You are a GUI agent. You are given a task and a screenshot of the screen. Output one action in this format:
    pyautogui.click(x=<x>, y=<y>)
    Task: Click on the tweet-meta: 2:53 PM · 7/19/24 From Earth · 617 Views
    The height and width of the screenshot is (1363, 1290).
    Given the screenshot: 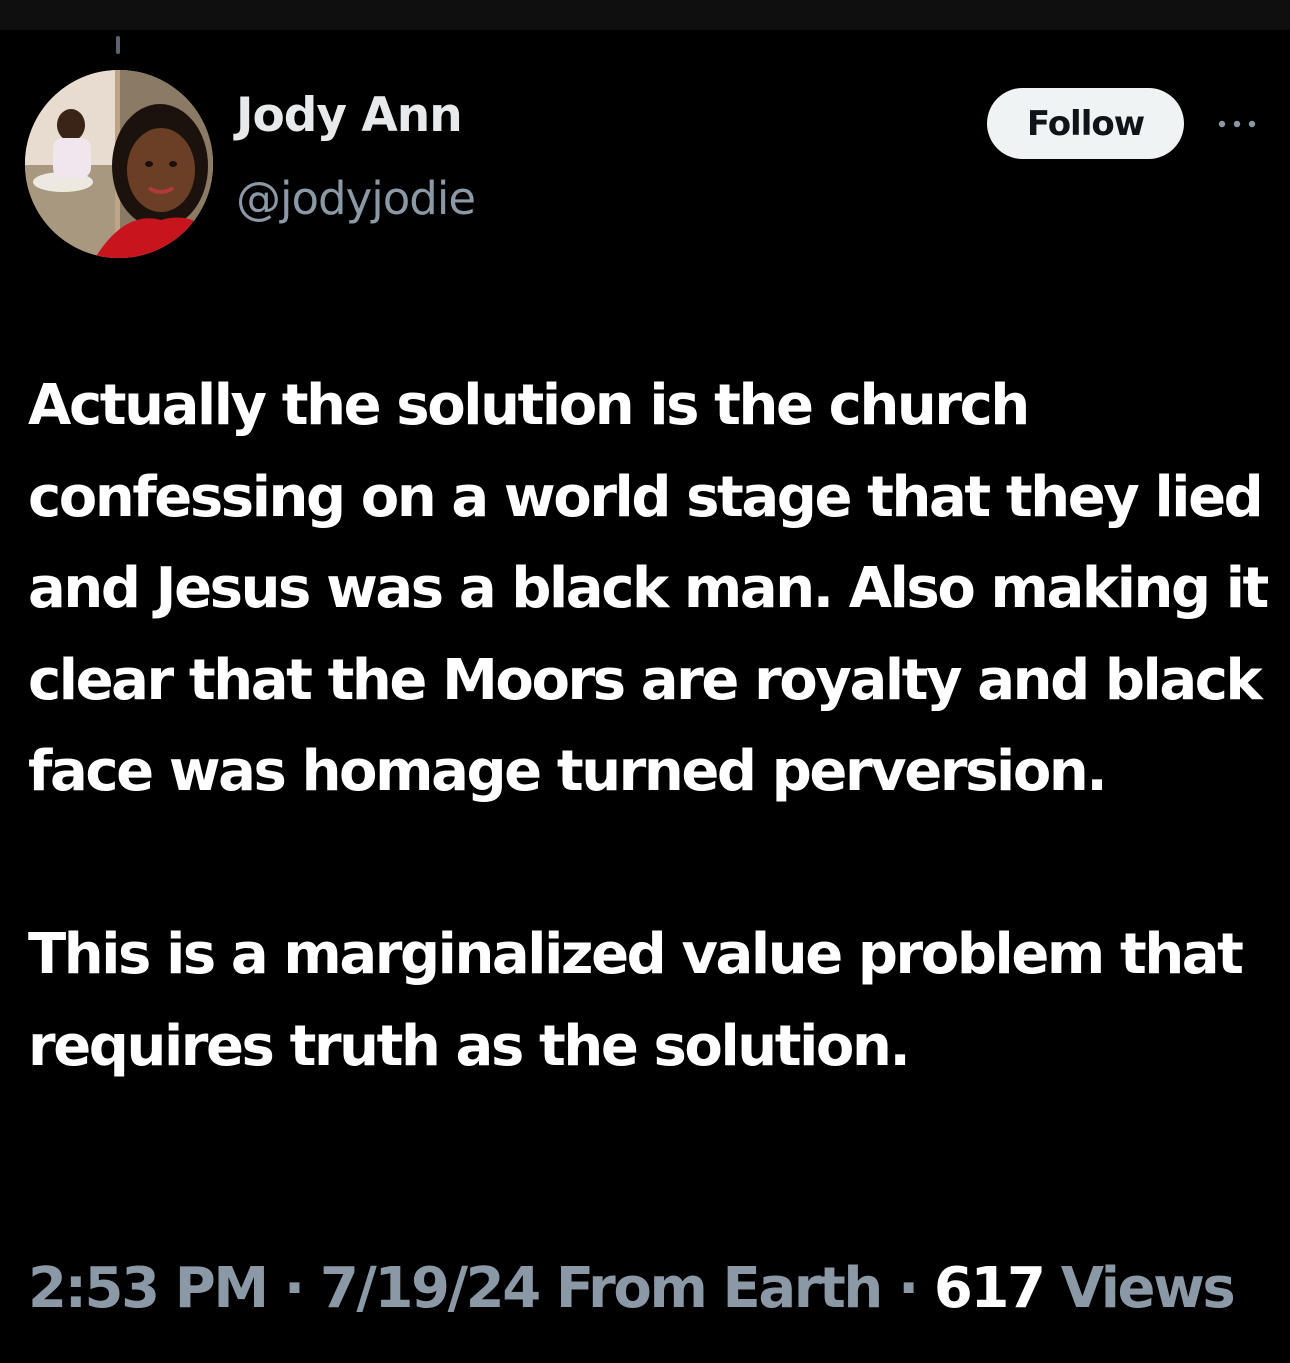 What is the action you would take?
    pyautogui.click(x=632, y=1288)
    